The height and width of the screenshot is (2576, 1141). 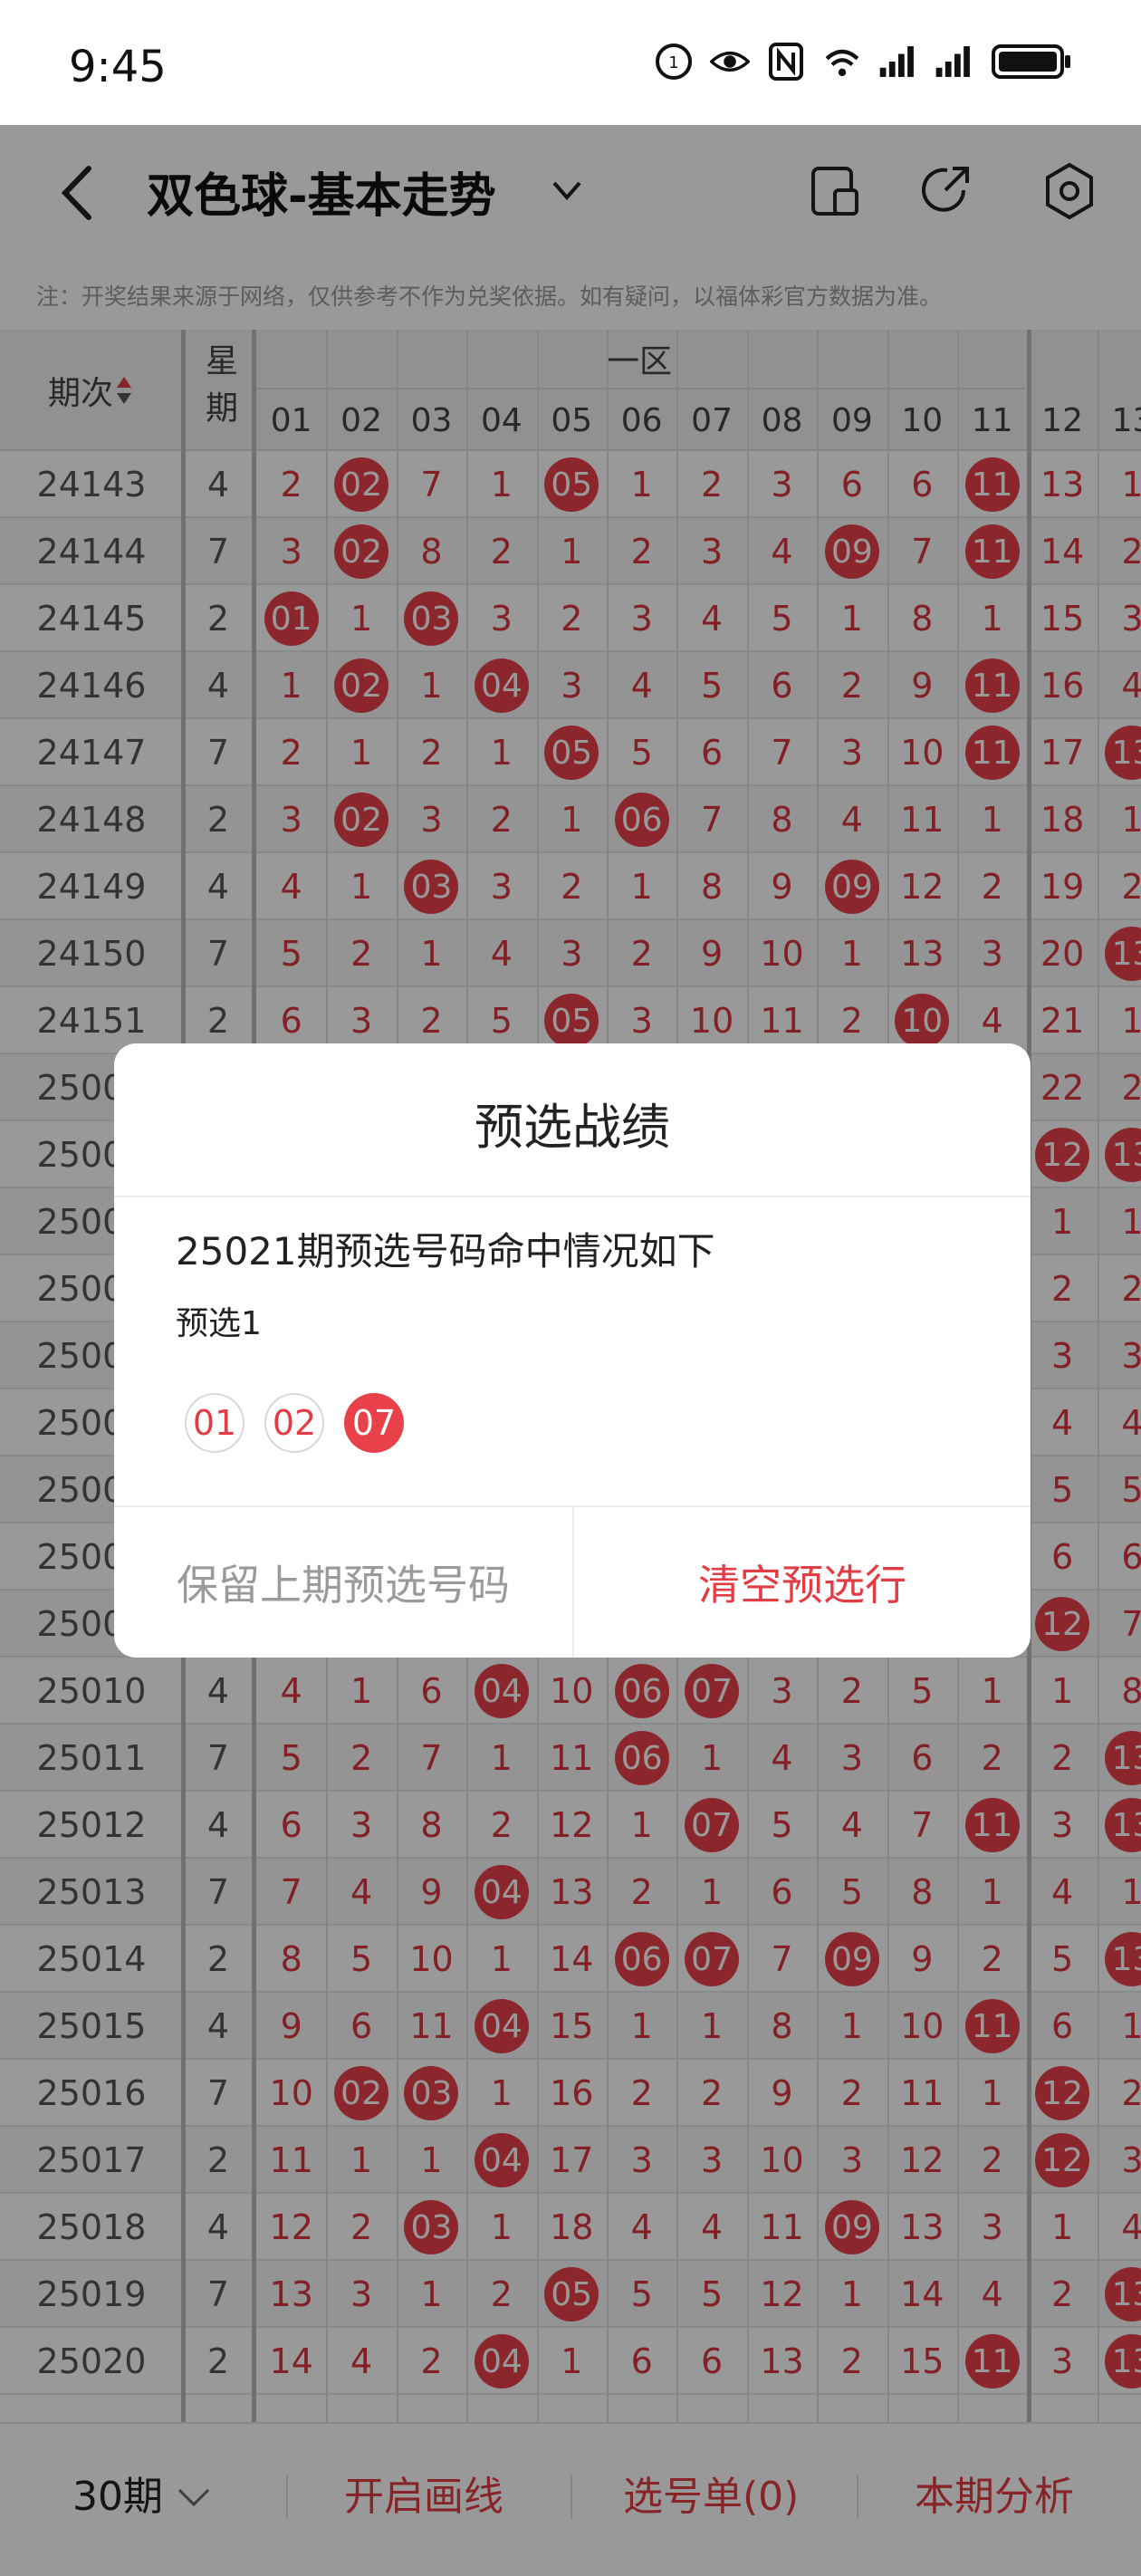 I want to click on hit-ball: 07, so click(x=374, y=1423).